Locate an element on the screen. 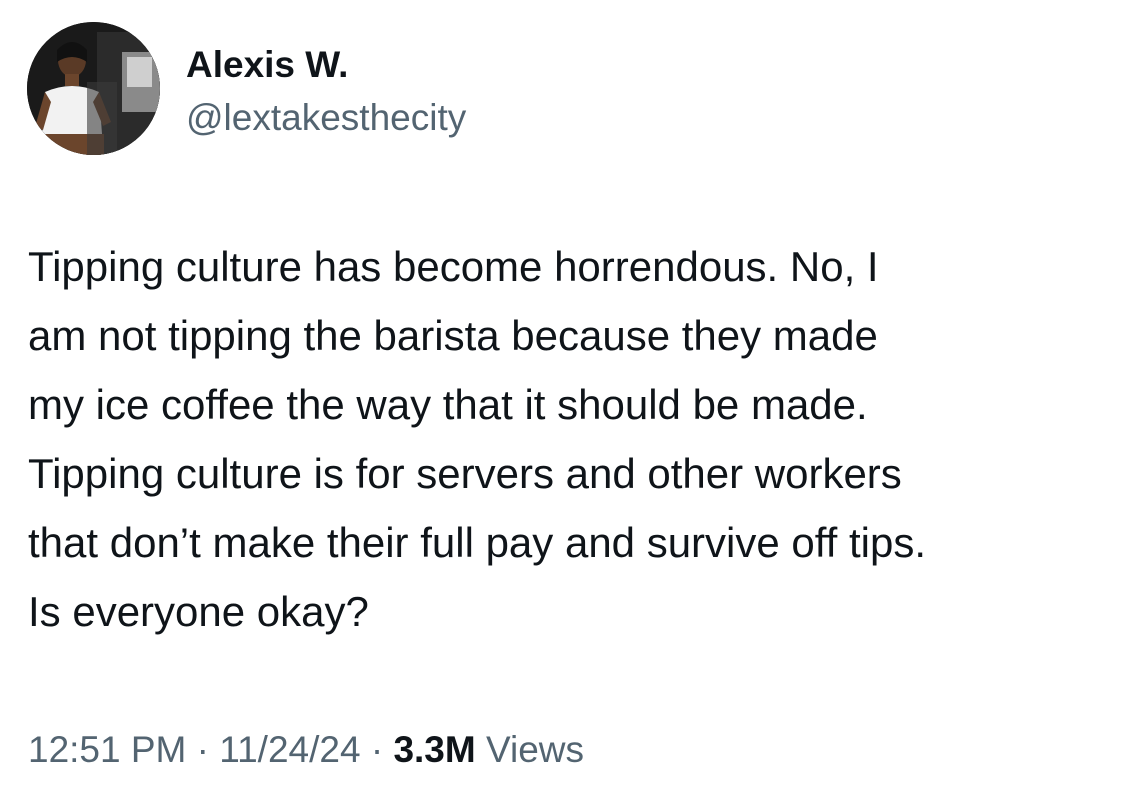 The height and width of the screenshot is (803, 1147). profile-photo-icon is located at coordinates (93, 88).